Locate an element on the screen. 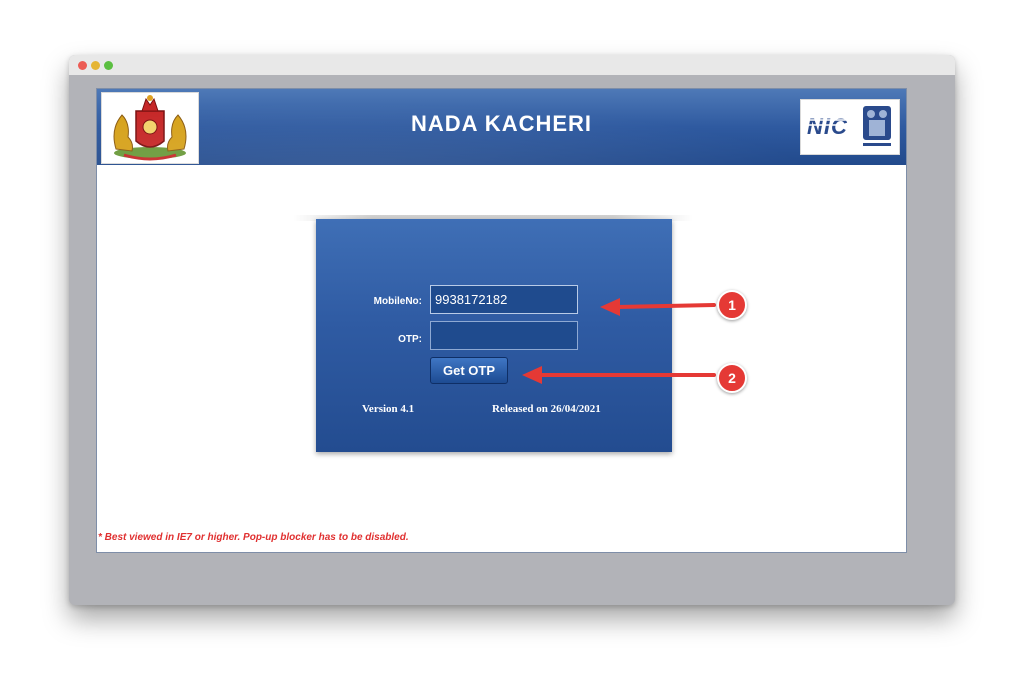 The image size is (1024, 673). annotation-arrows is located at coordinates (619, 341).